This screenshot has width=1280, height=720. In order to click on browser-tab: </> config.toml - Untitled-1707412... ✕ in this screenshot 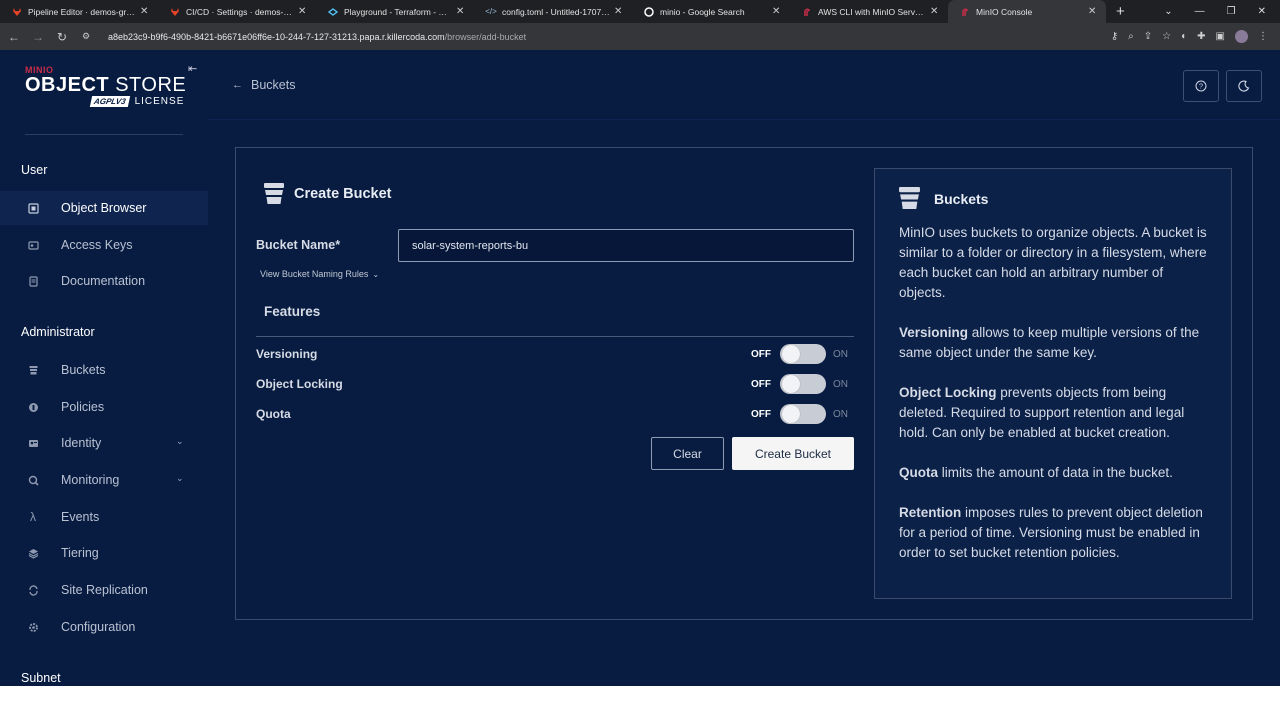, I will do `click(553, 11)`.